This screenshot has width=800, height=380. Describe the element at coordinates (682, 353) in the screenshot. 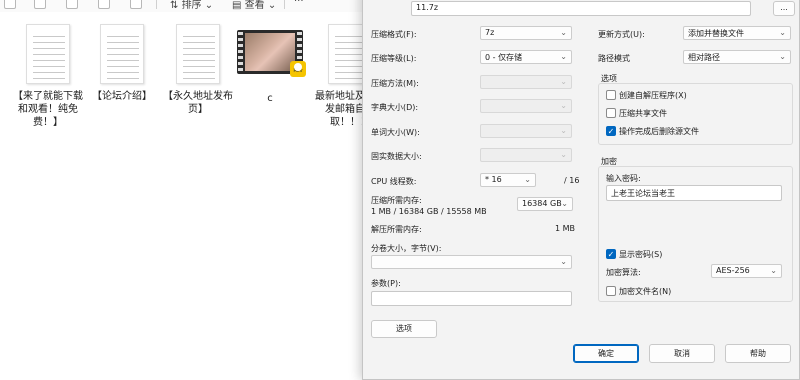

I see `cancel-button: 取消` at that location.